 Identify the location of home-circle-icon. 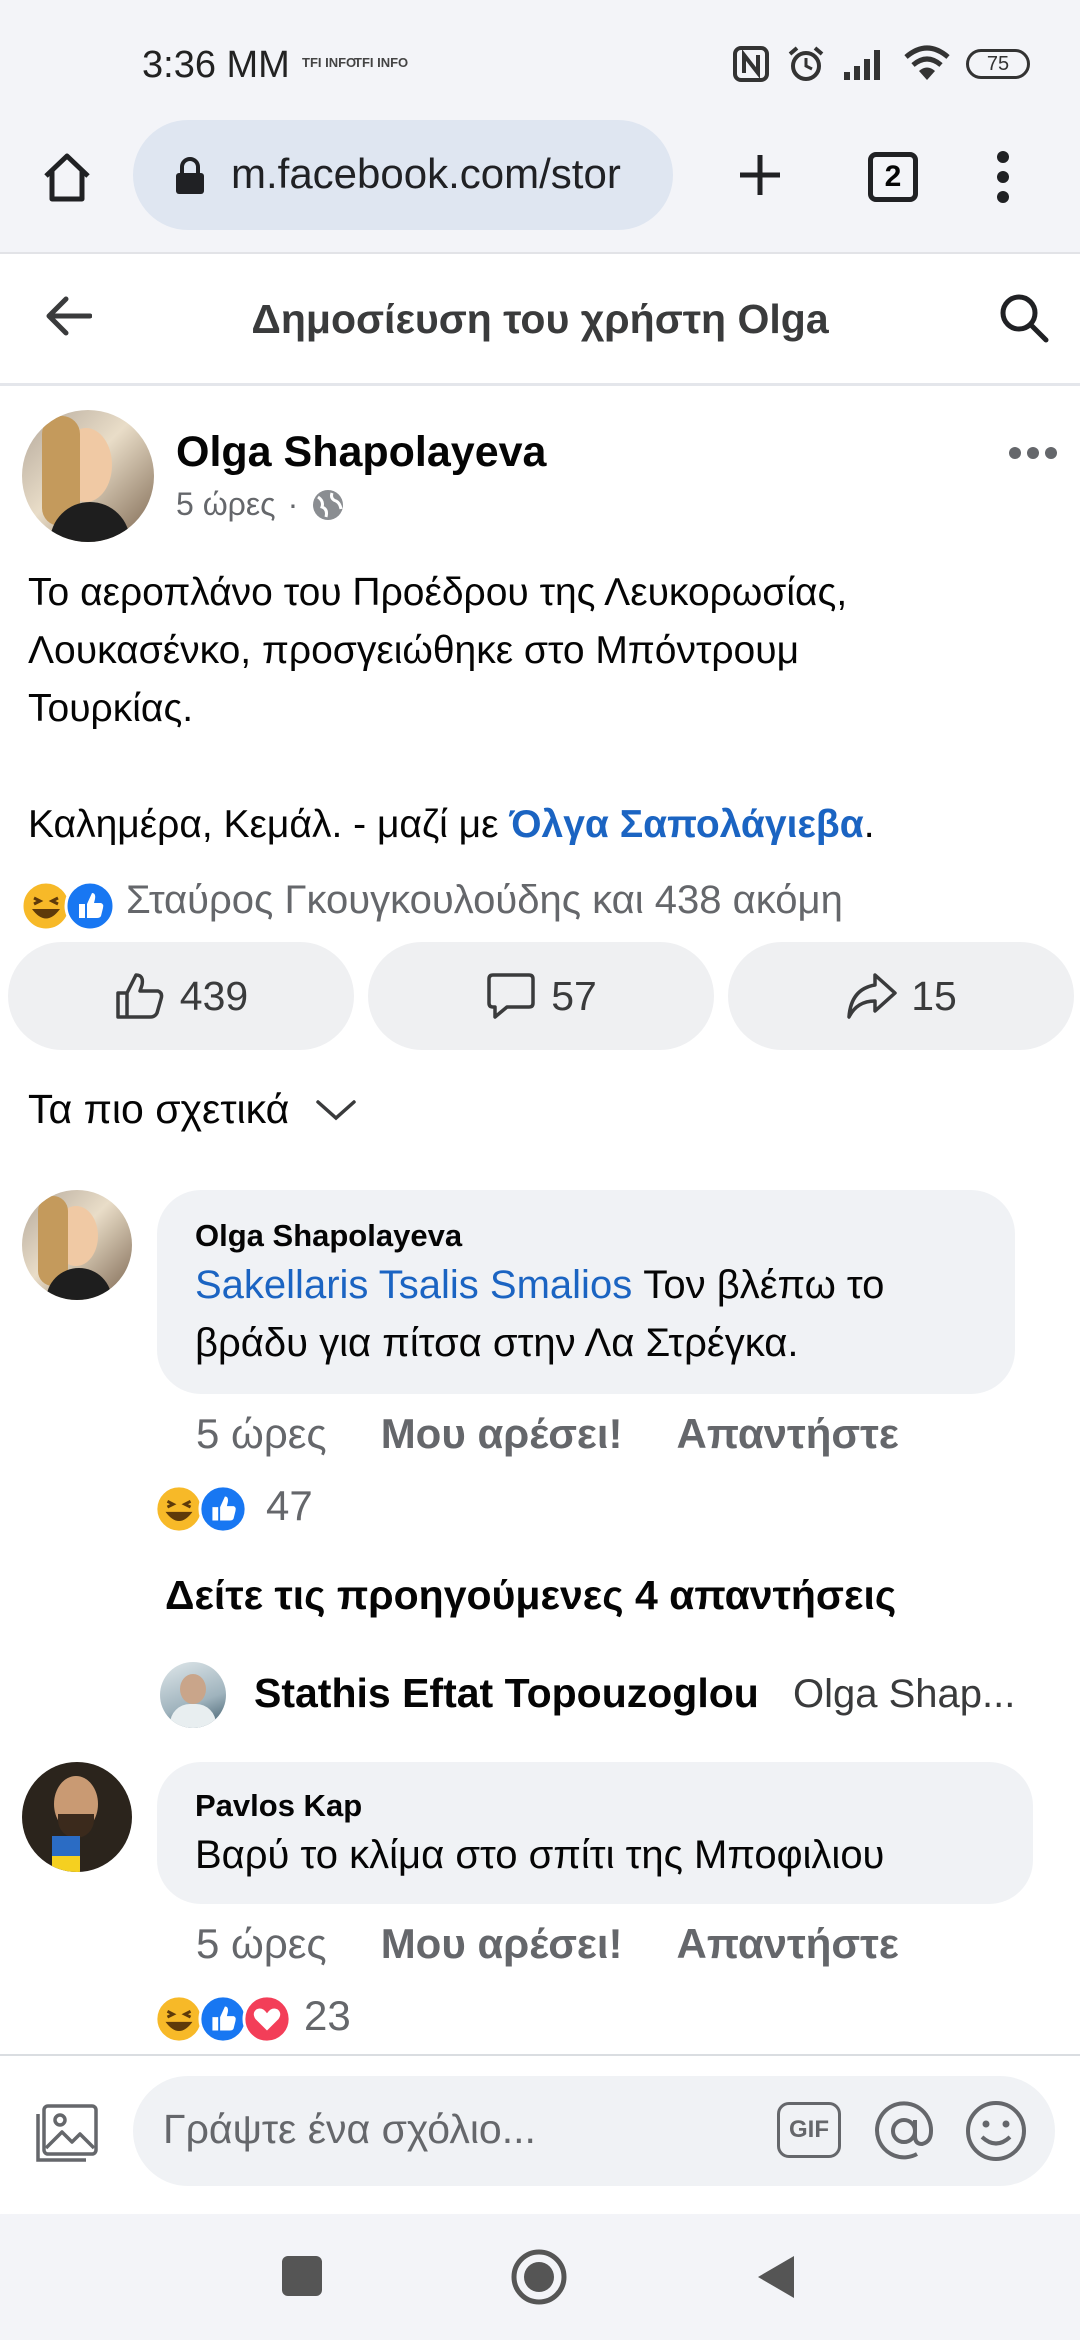
(539, 2277).